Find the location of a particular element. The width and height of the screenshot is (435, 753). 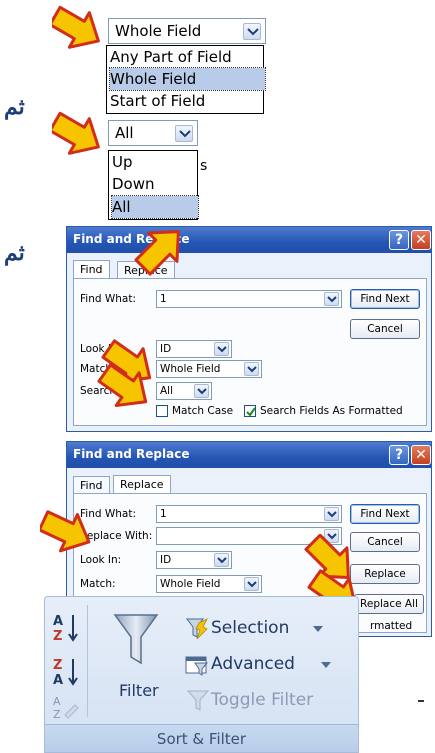

checkmark-icon is located at coordinates (251, 412).